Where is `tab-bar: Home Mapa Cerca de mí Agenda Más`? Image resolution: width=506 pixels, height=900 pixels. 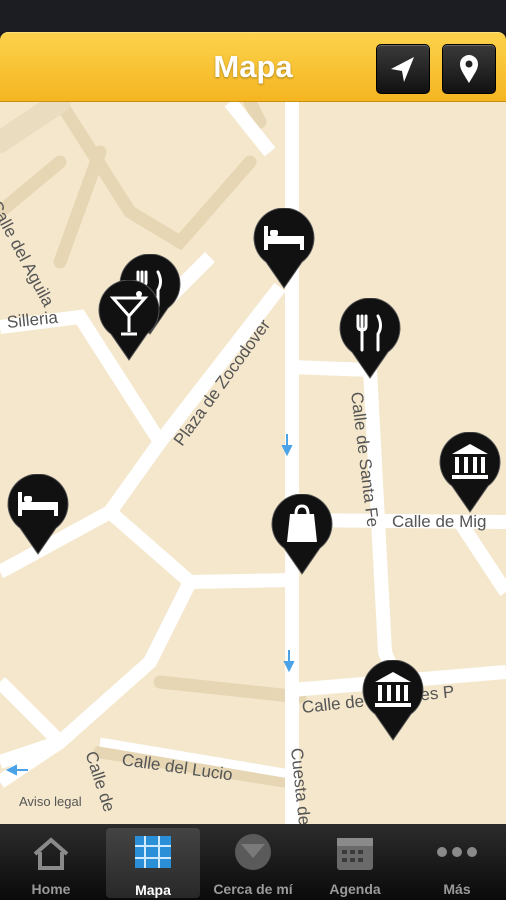 tab-bar: Home Mapa Cerca de mí Agenda Más is located at coordinates (253, 862).